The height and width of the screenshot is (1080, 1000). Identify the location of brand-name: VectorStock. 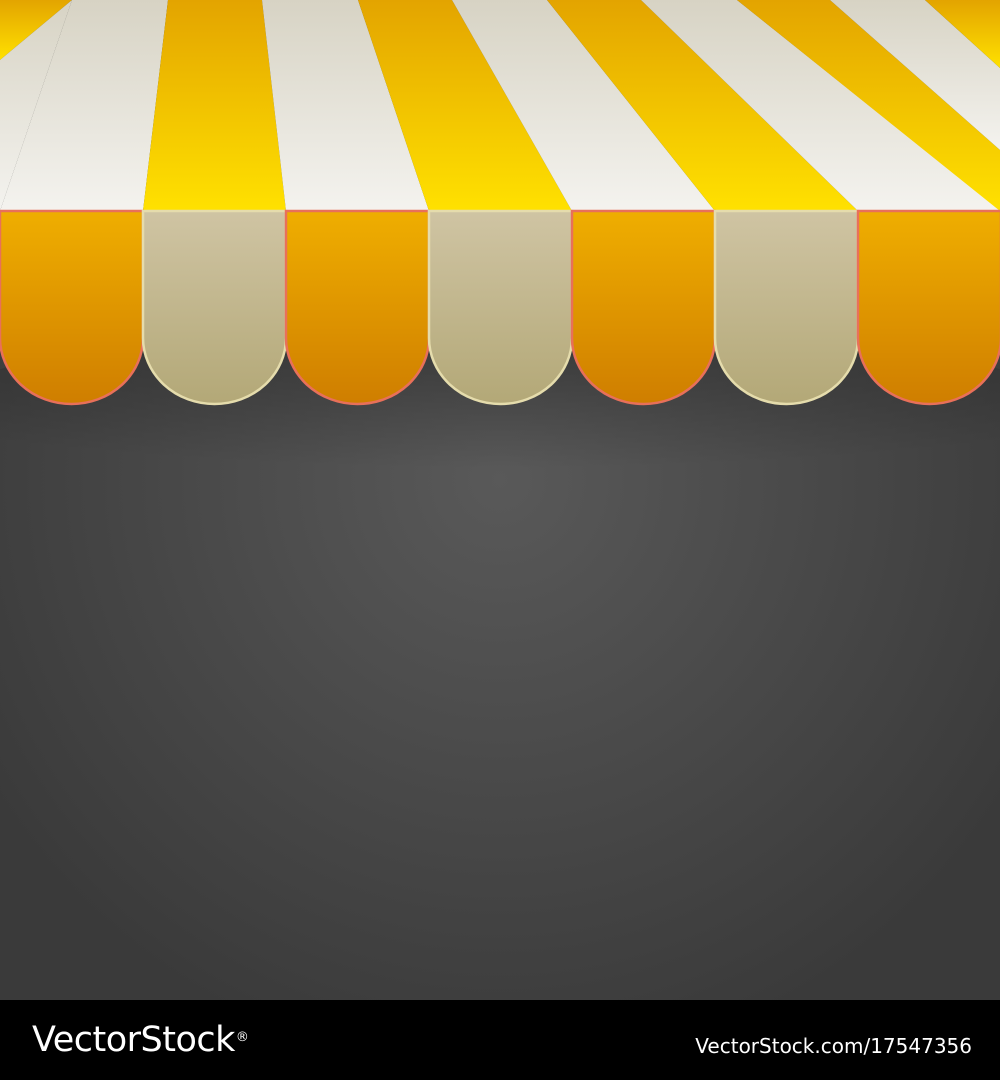
(133, 1040).